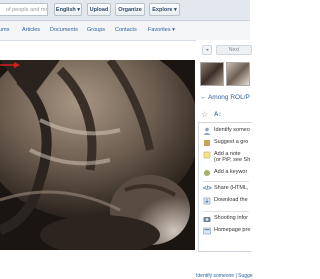 This screenshot has height=279, width=320. What do you see at coordinates (225, 74) in the screenshot?
I see `thumbnail-strip` at bounding box center [225, 74].